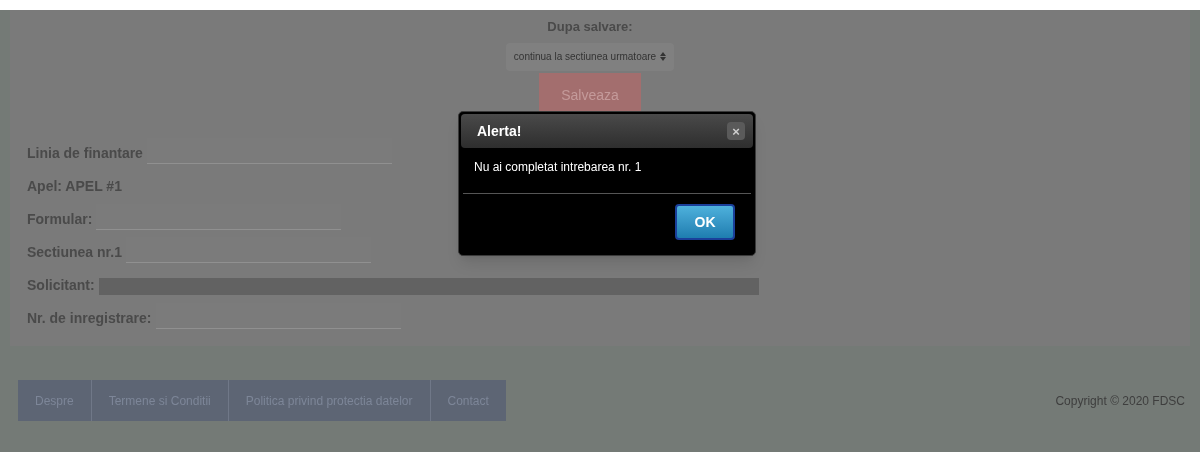 The width and height of the screenshot is (1200, 452). I want to click on dialog-message: Nu ai completat intrebarea nr. 1, so click(558, 167).